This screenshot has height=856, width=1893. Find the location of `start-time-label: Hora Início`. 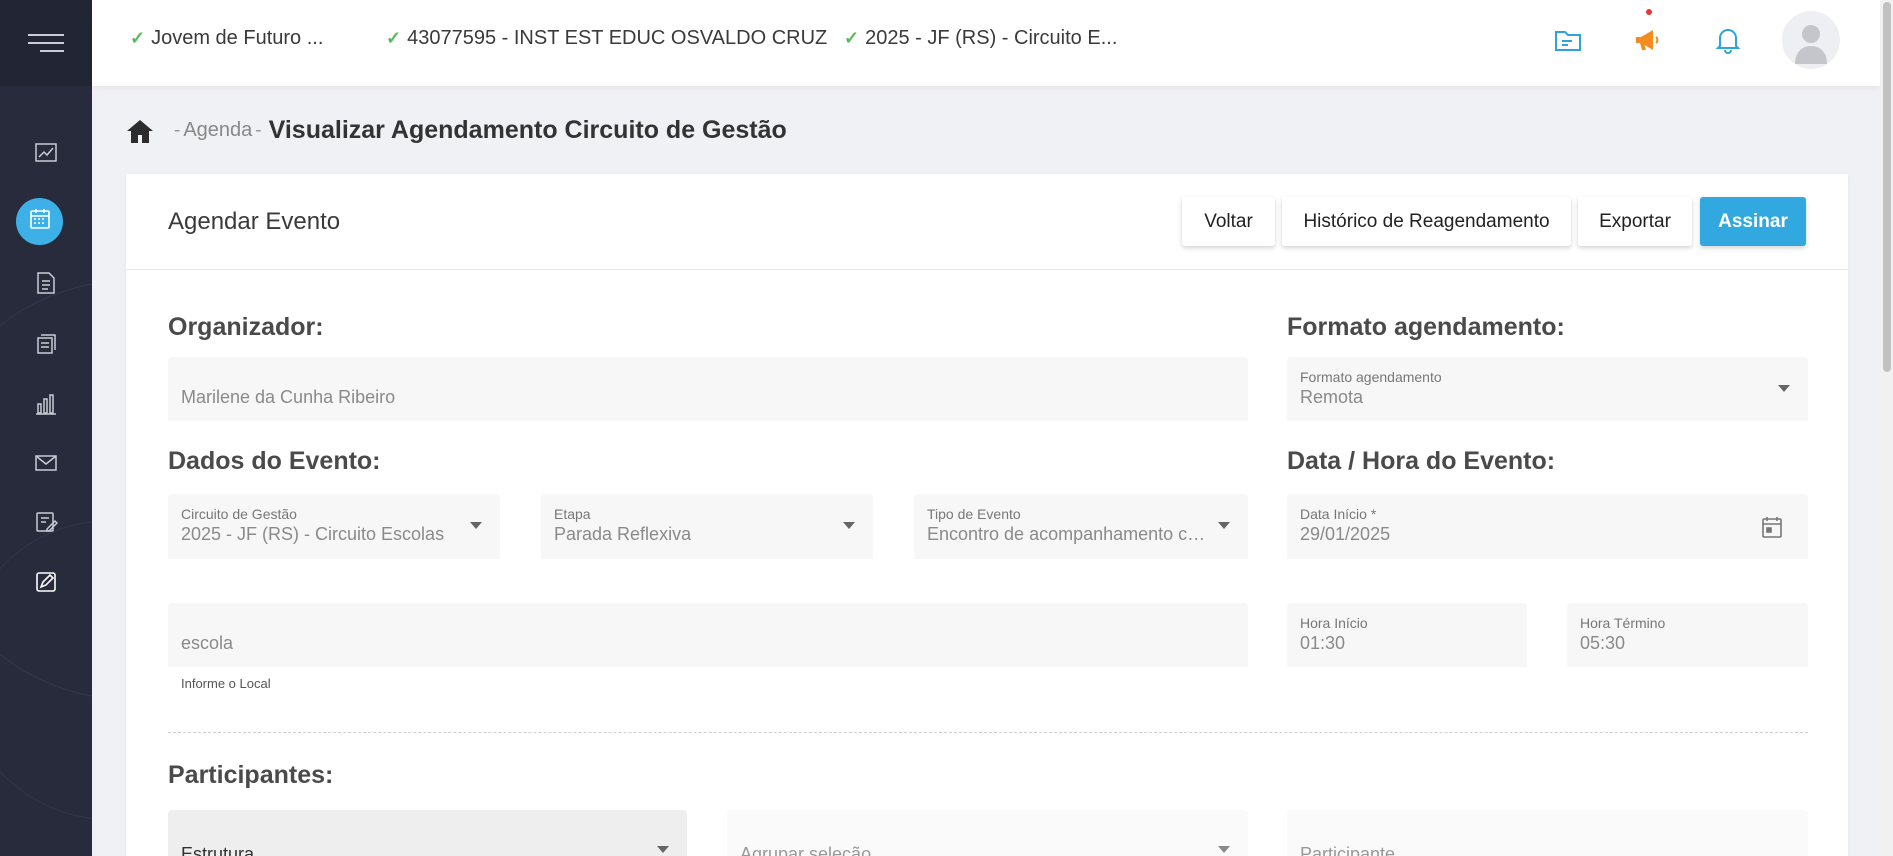

start-time-label: Hora Início is located at coordinates (1334, 623).